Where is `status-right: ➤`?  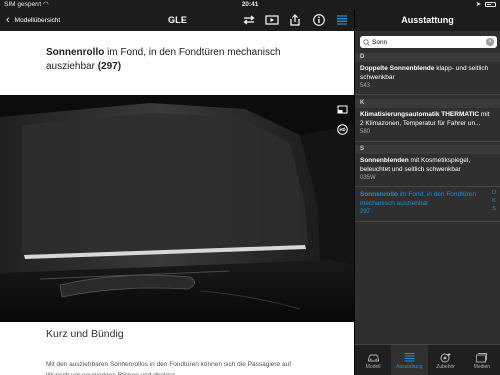
status-right: ➤ is located at coordinates (486, 4).